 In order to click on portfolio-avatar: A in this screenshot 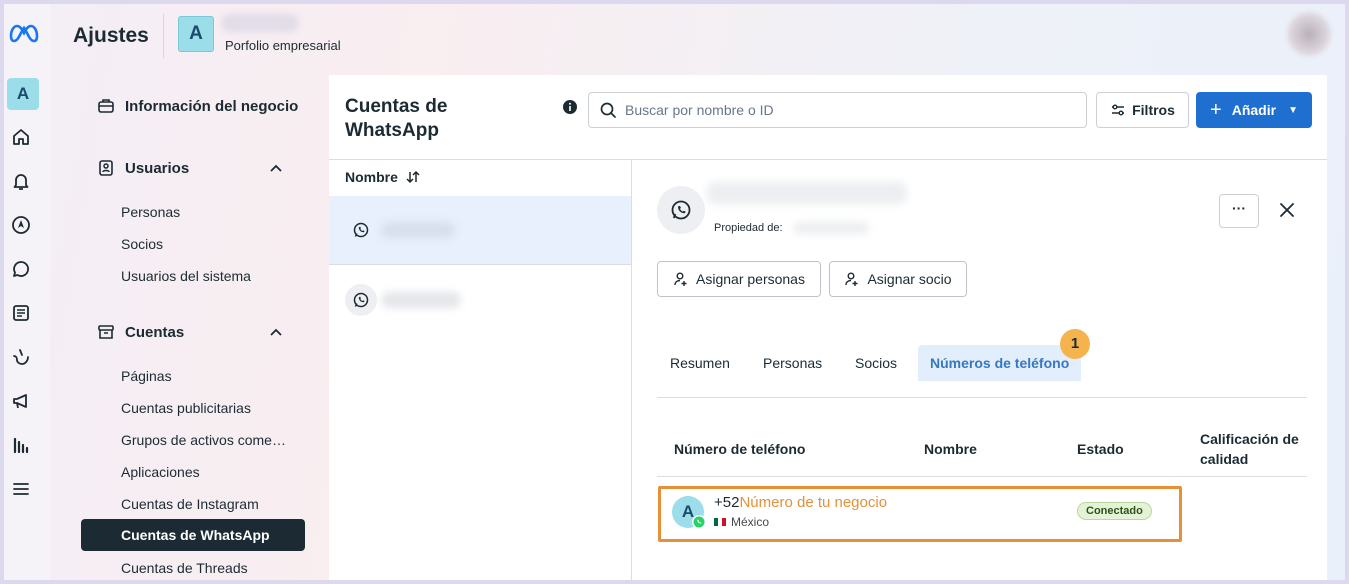, I will do `click(196, 34)`.